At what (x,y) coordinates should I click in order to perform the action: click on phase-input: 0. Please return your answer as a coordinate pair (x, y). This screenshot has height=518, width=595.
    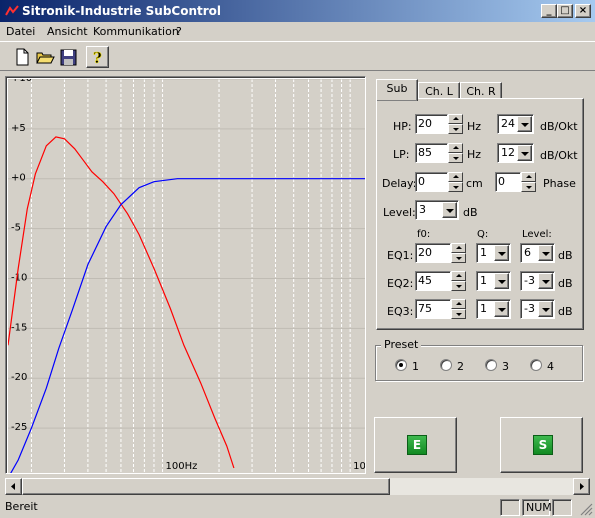
    Looking at the image, I should click on (508, 182).